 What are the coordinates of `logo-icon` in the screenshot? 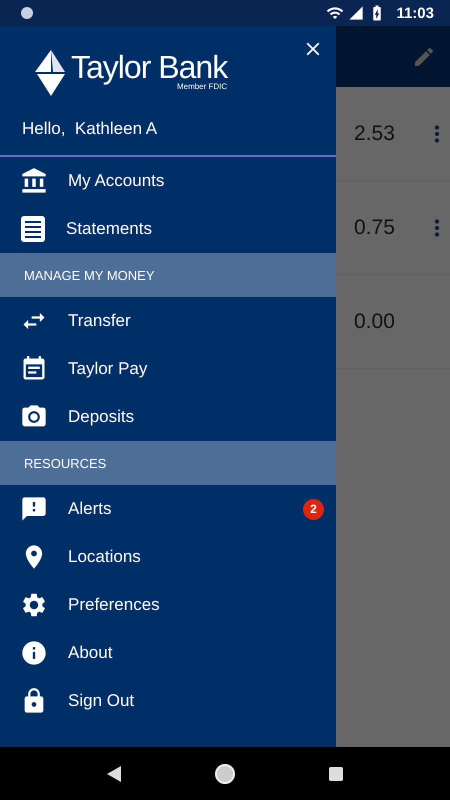 It's located at (51, 73).